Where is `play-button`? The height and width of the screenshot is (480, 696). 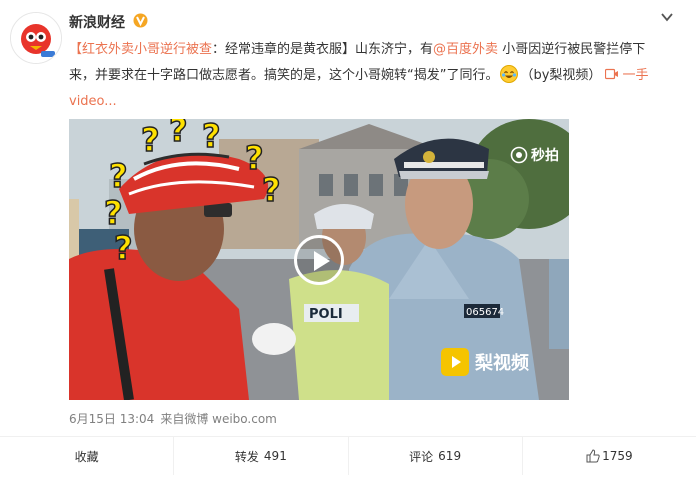
play-button is located at coordinates (319, 260).